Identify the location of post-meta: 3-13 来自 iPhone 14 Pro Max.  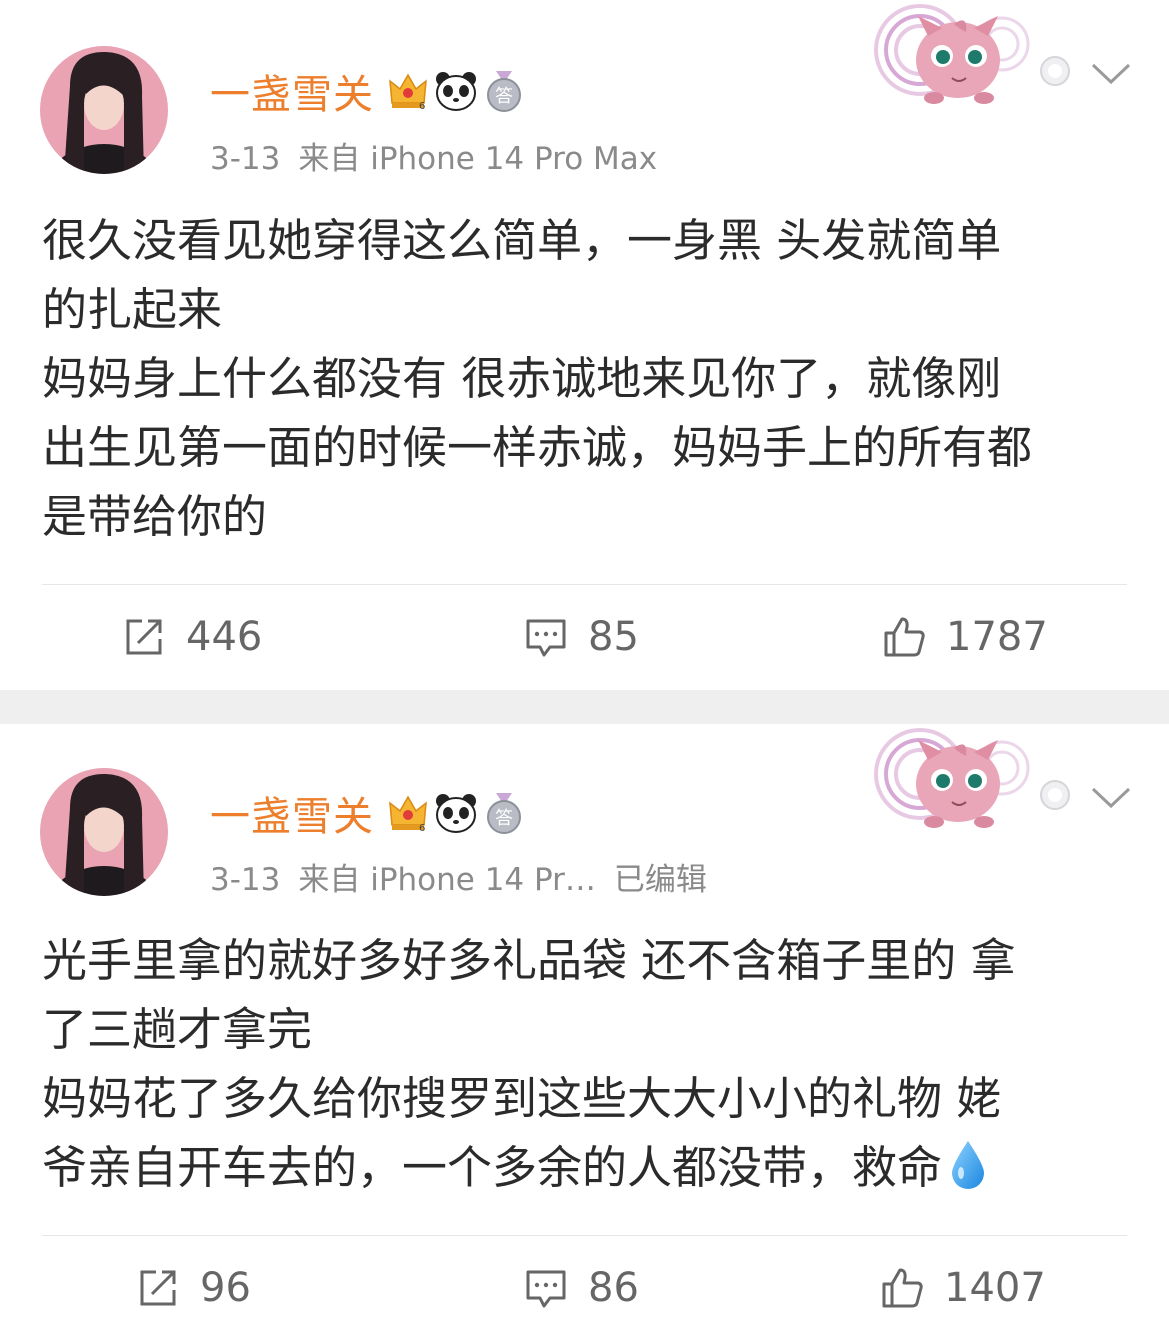
(433, 155).